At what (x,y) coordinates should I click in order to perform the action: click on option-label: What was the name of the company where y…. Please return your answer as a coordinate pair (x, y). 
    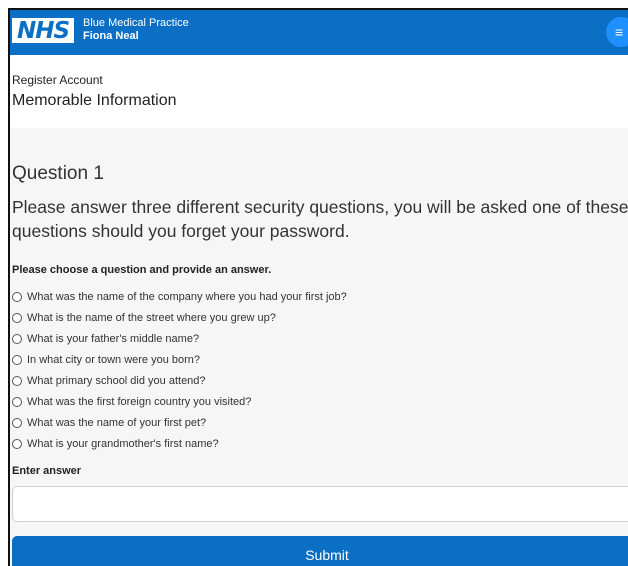
    Looking at the image, I should click on (187, 296).